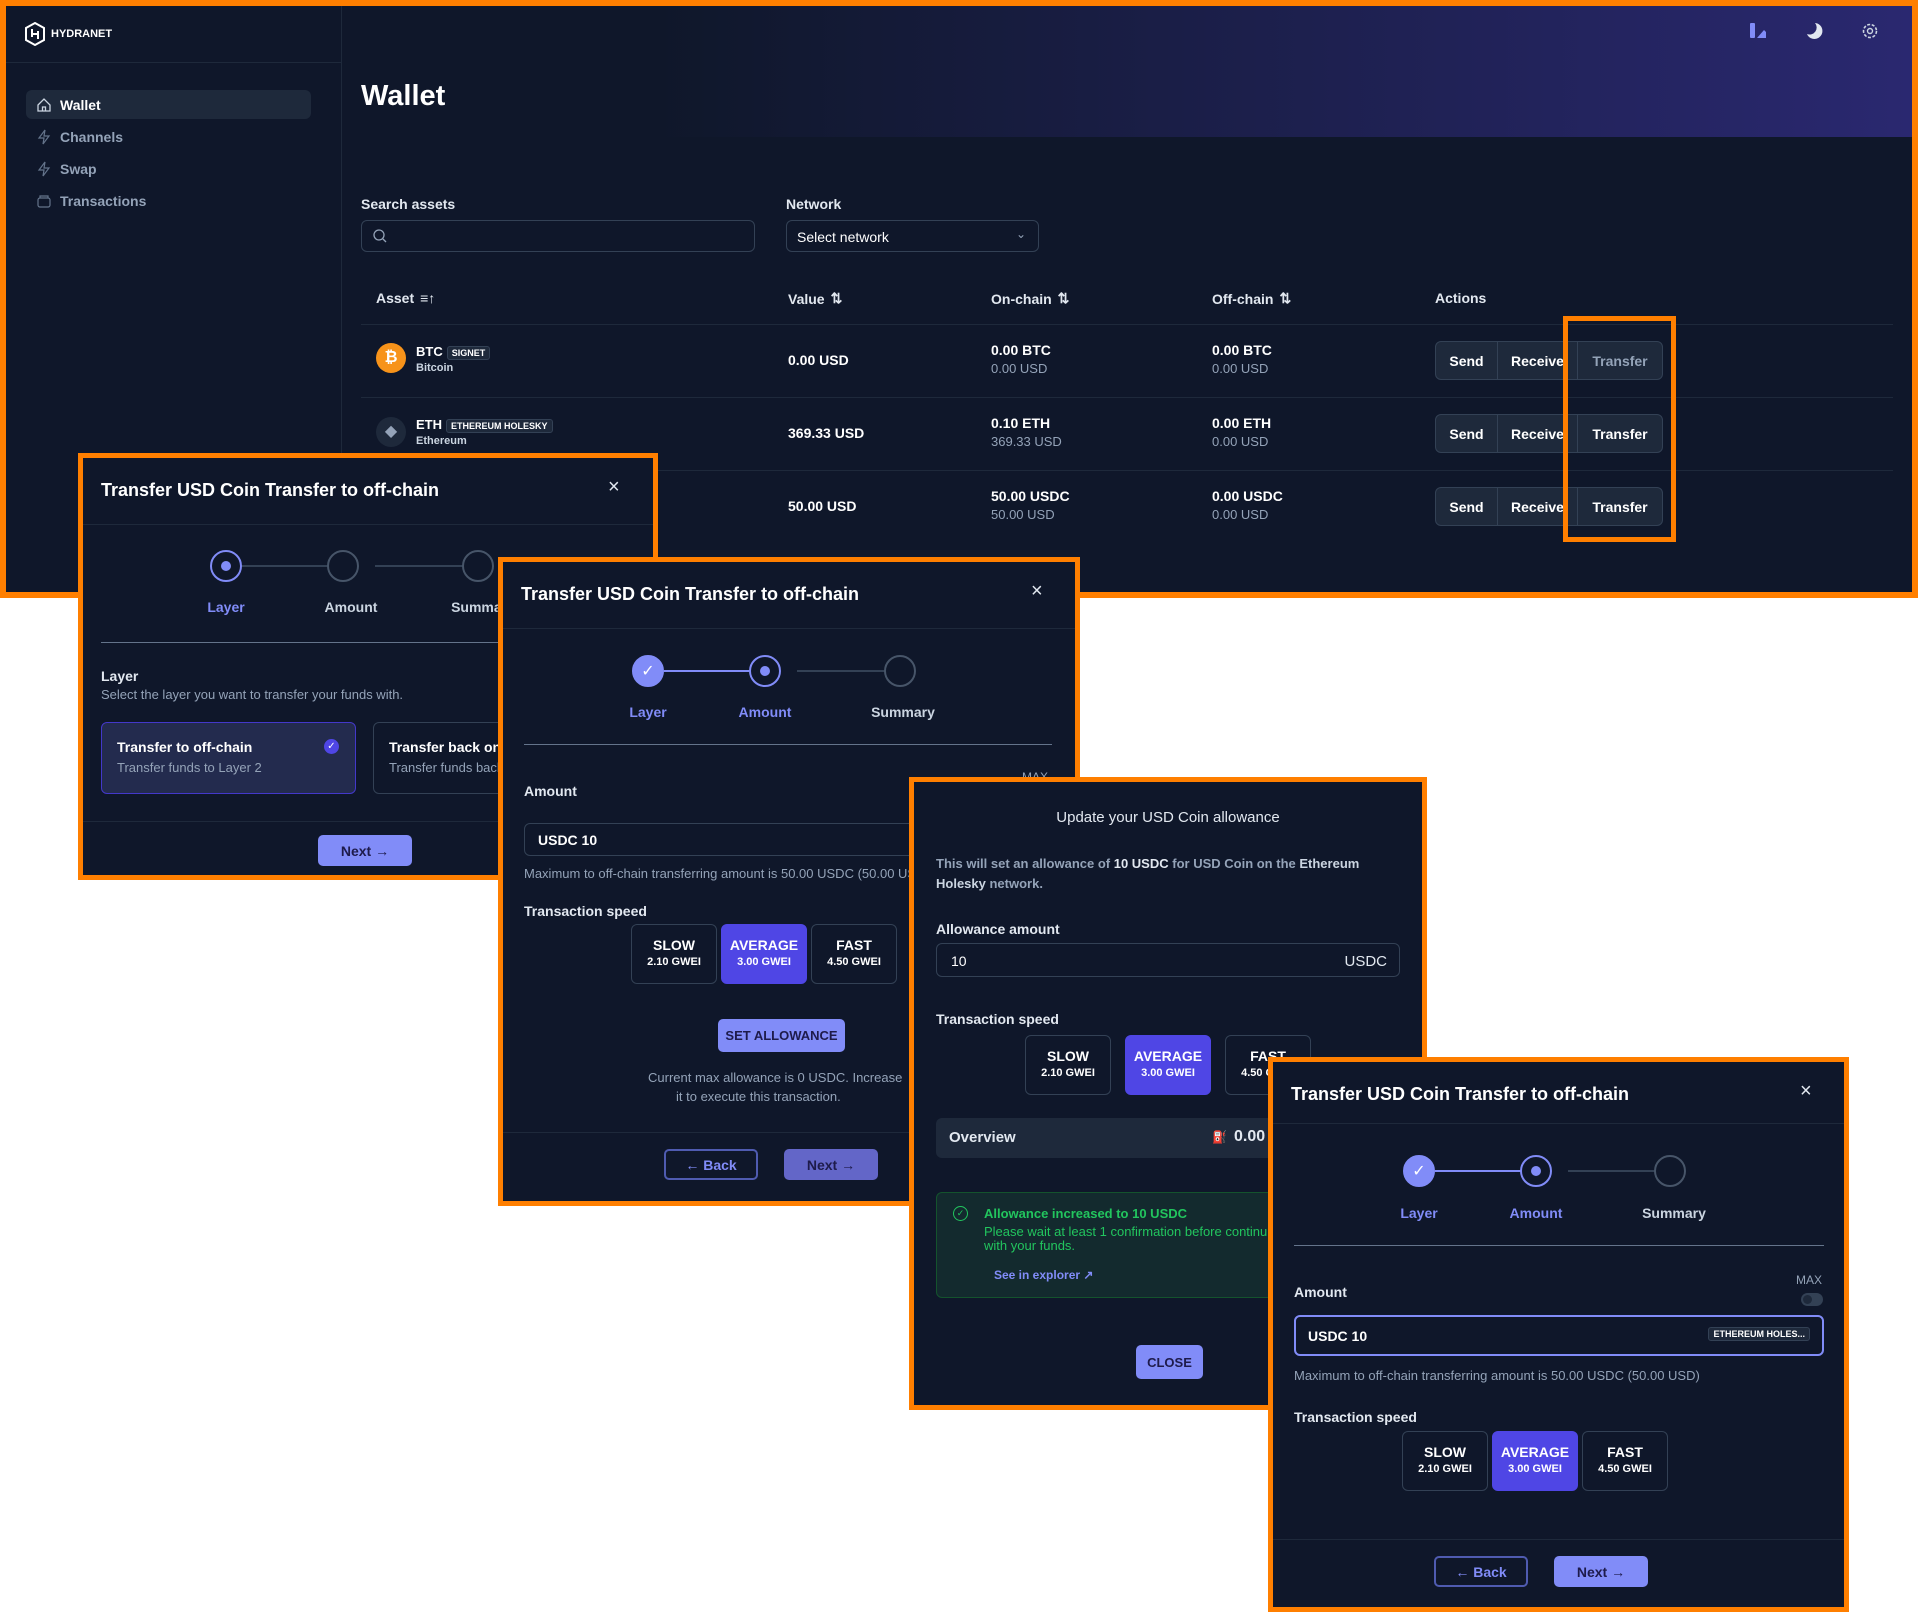  Describe the element at coordinates (558, 236) in the screenshot. I see `search-input` at that location.